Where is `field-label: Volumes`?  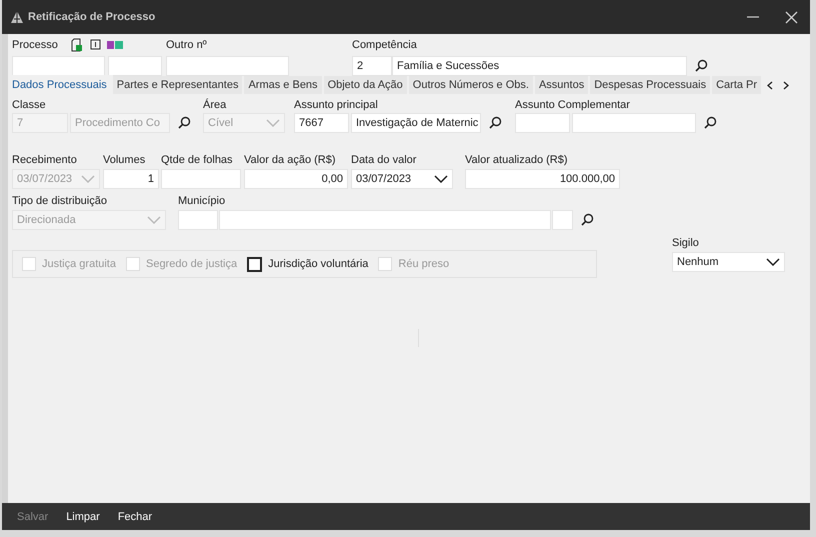
field-label: Volumes is located at coordinates (124, 160).